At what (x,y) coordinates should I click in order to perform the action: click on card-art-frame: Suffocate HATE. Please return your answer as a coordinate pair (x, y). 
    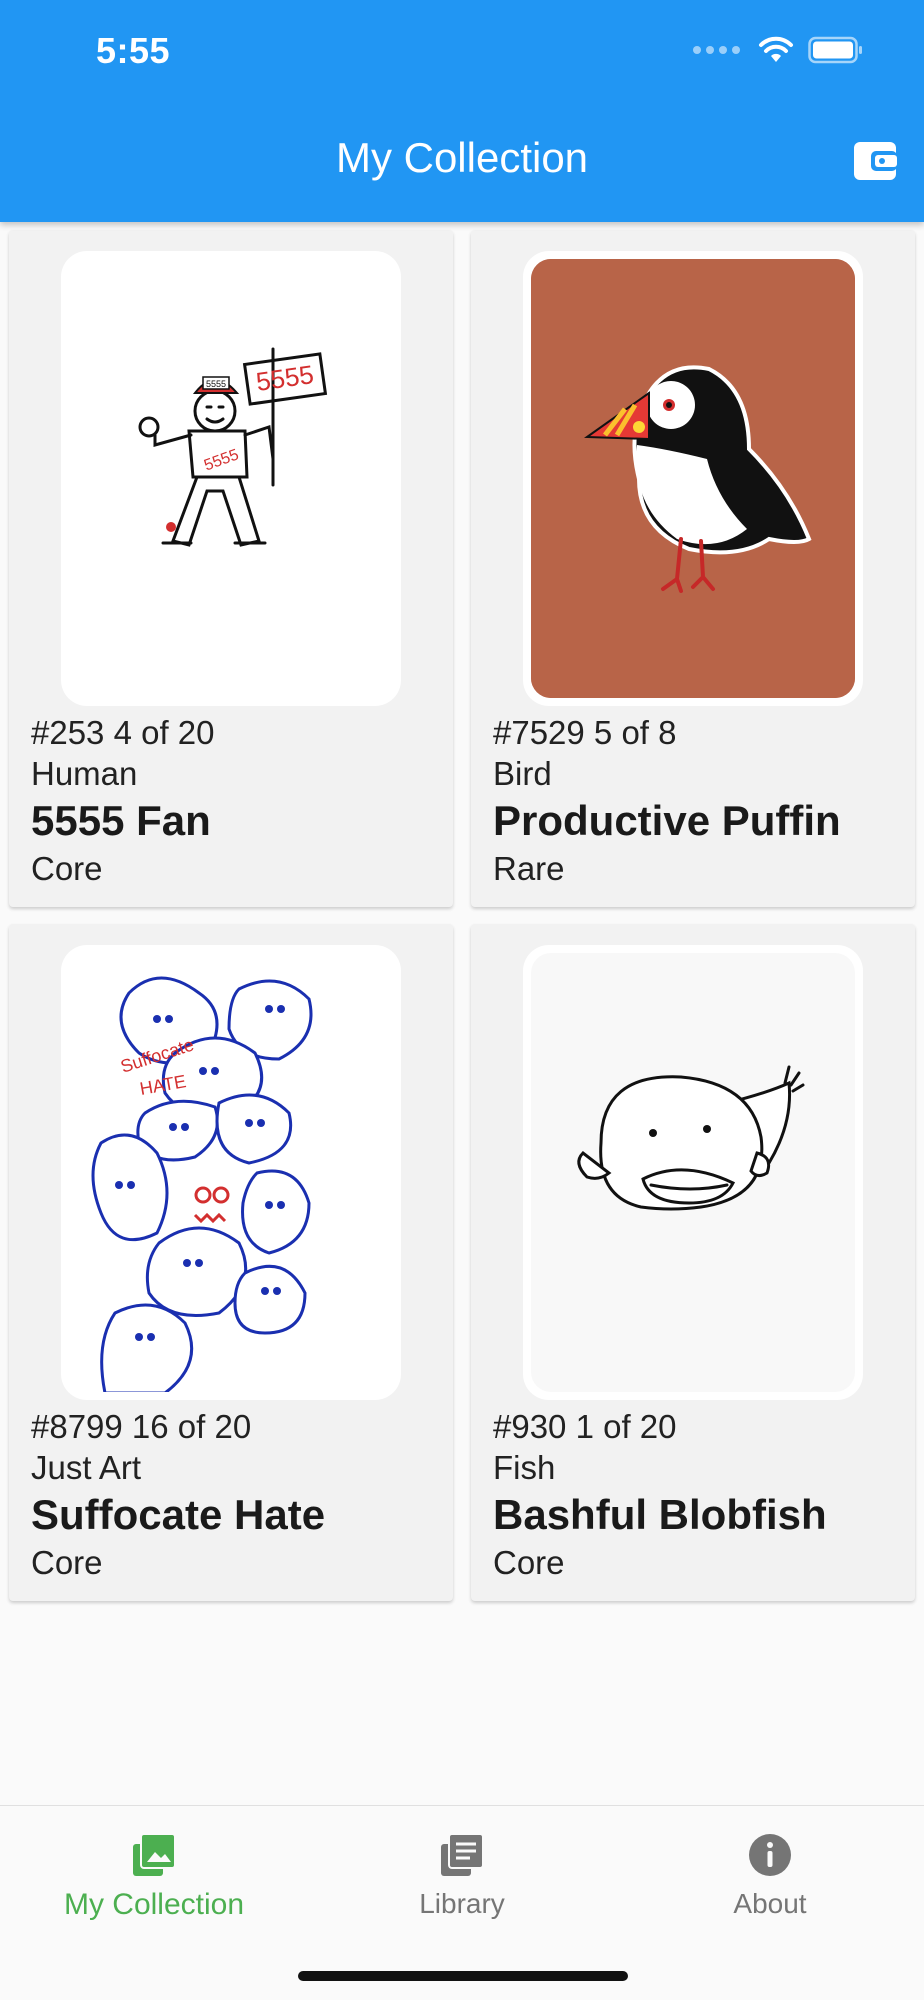
    Looking at the image, I should click on (231, 1172).